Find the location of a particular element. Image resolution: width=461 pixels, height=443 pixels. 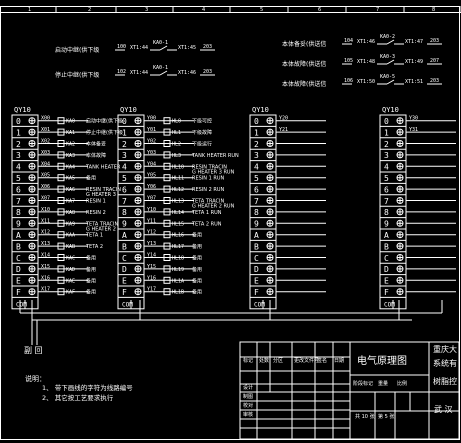

ruler-number: 8 is located at coordinates (433, 10).